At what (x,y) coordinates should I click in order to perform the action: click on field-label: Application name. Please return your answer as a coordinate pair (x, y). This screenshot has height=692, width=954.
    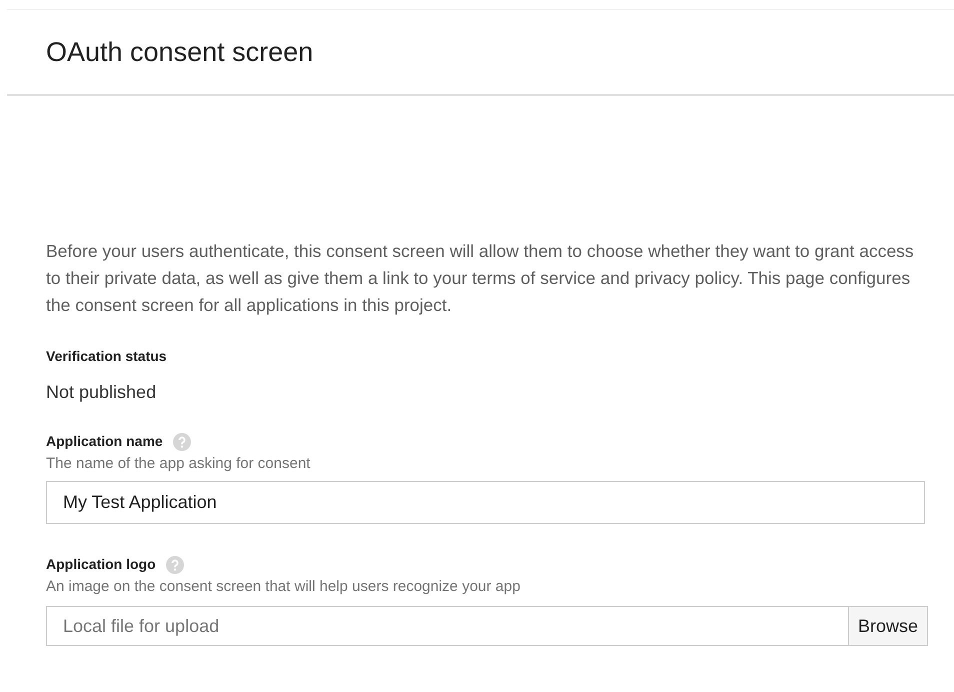
    Looking at the image, I should click on (104, 441).